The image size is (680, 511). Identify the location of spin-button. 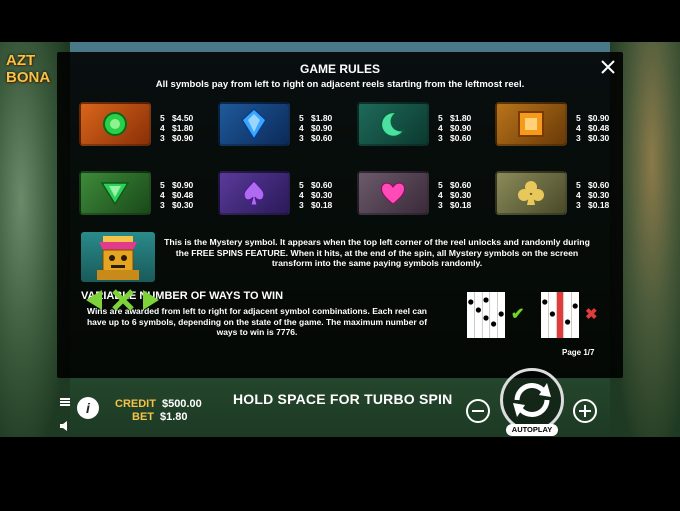
(532, 400).